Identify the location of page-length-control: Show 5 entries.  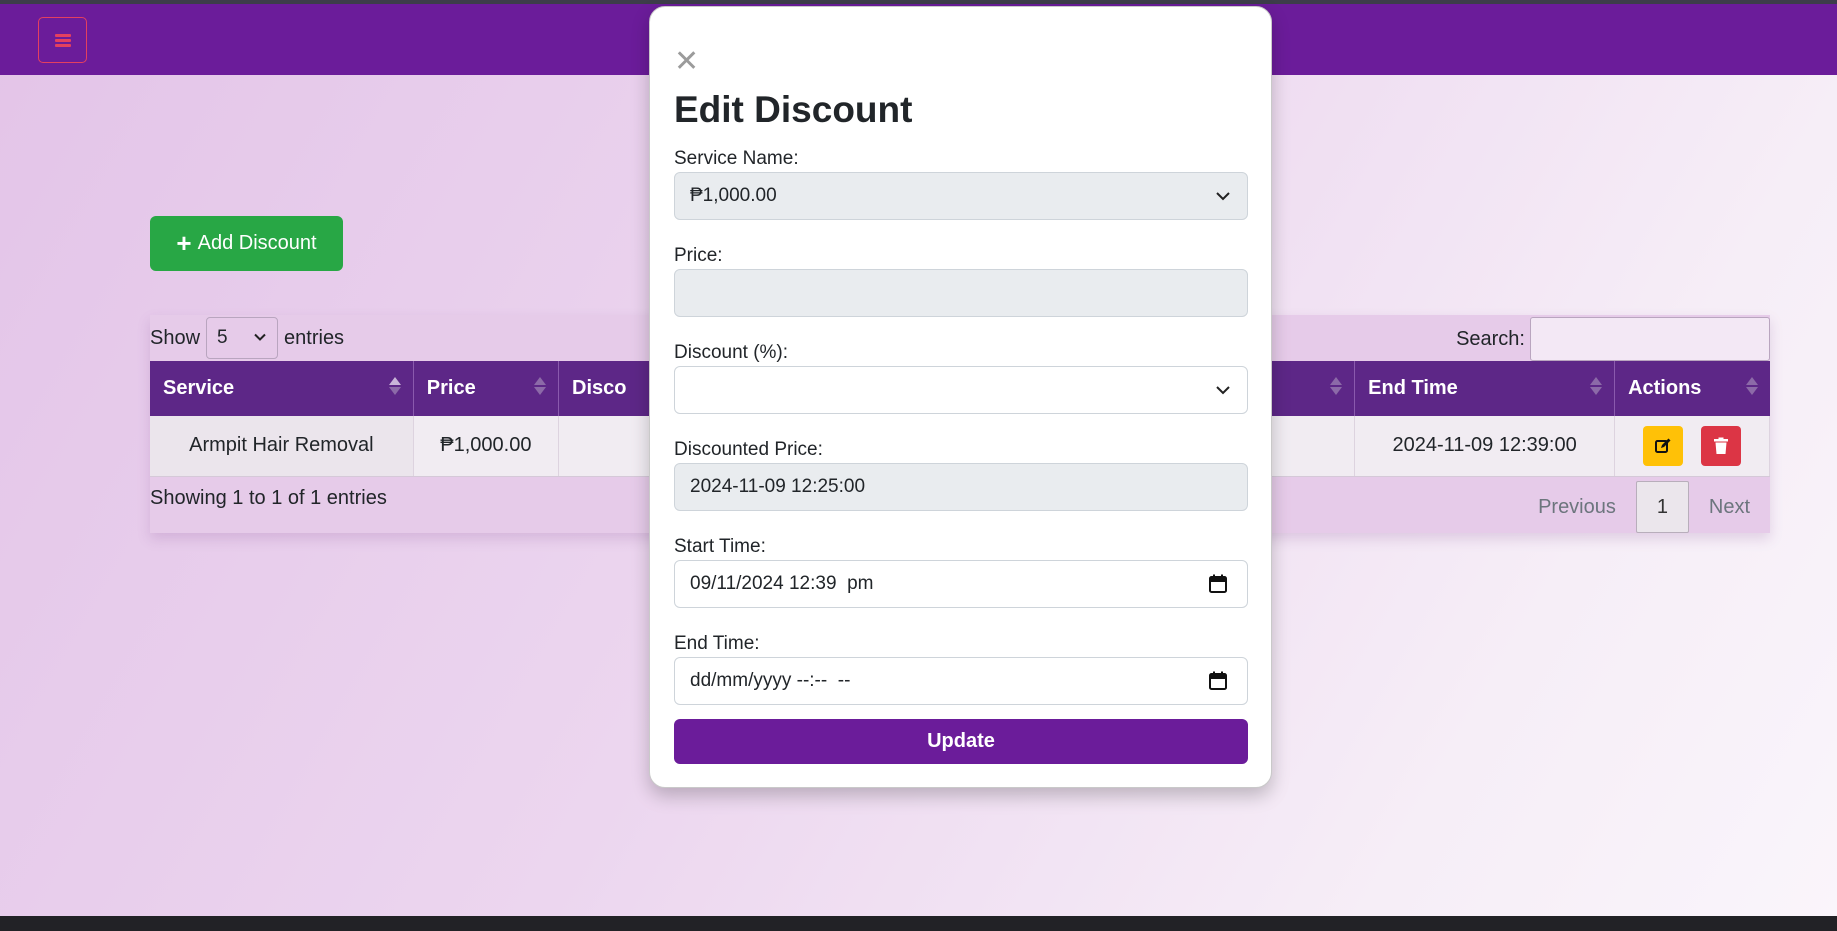
(247, 338).